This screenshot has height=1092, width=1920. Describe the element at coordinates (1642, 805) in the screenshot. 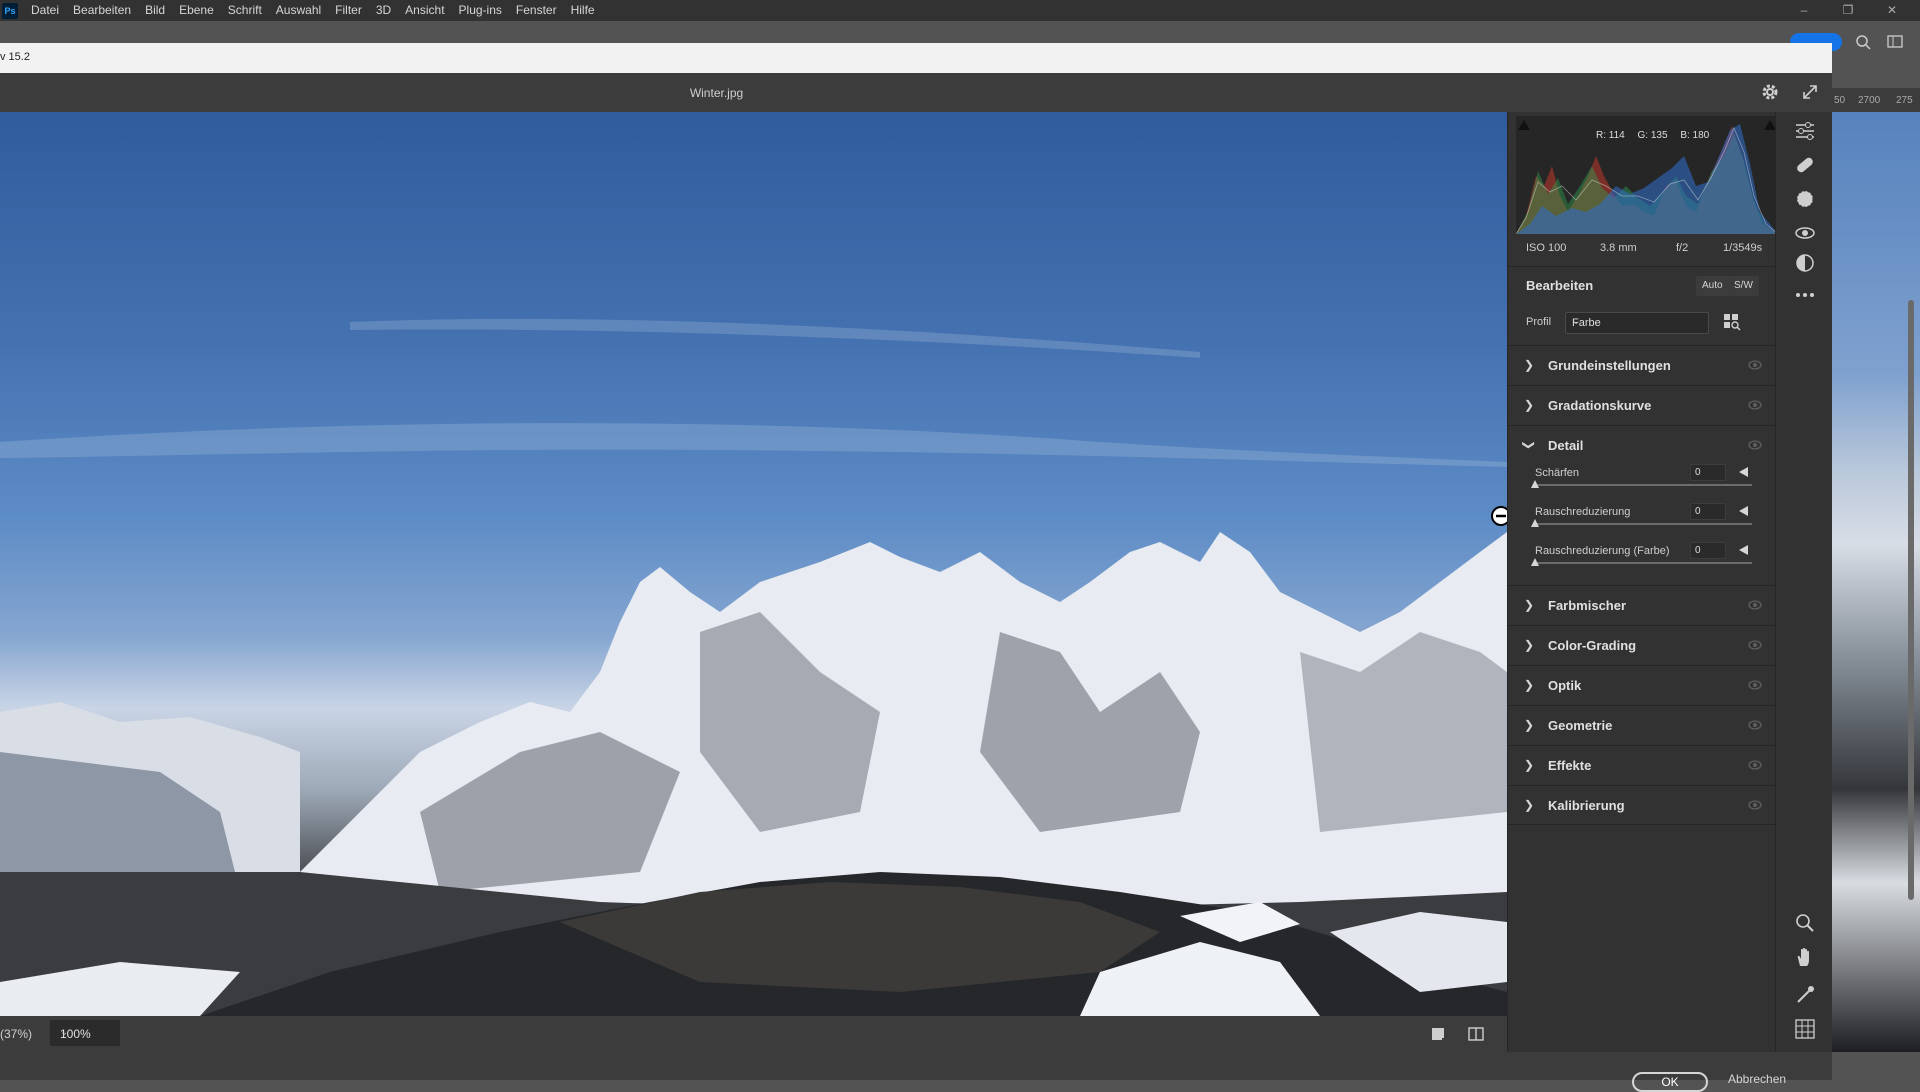

I see `section-kalibrierung: ❯ Kalibrierung` at that location.